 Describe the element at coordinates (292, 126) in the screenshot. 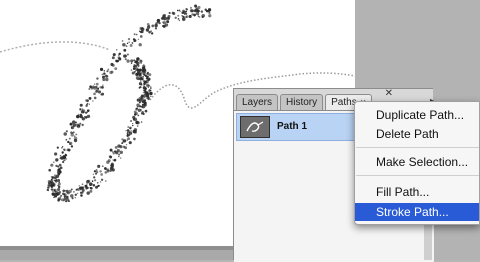

I see `path-item-label: Path 1` at that location.